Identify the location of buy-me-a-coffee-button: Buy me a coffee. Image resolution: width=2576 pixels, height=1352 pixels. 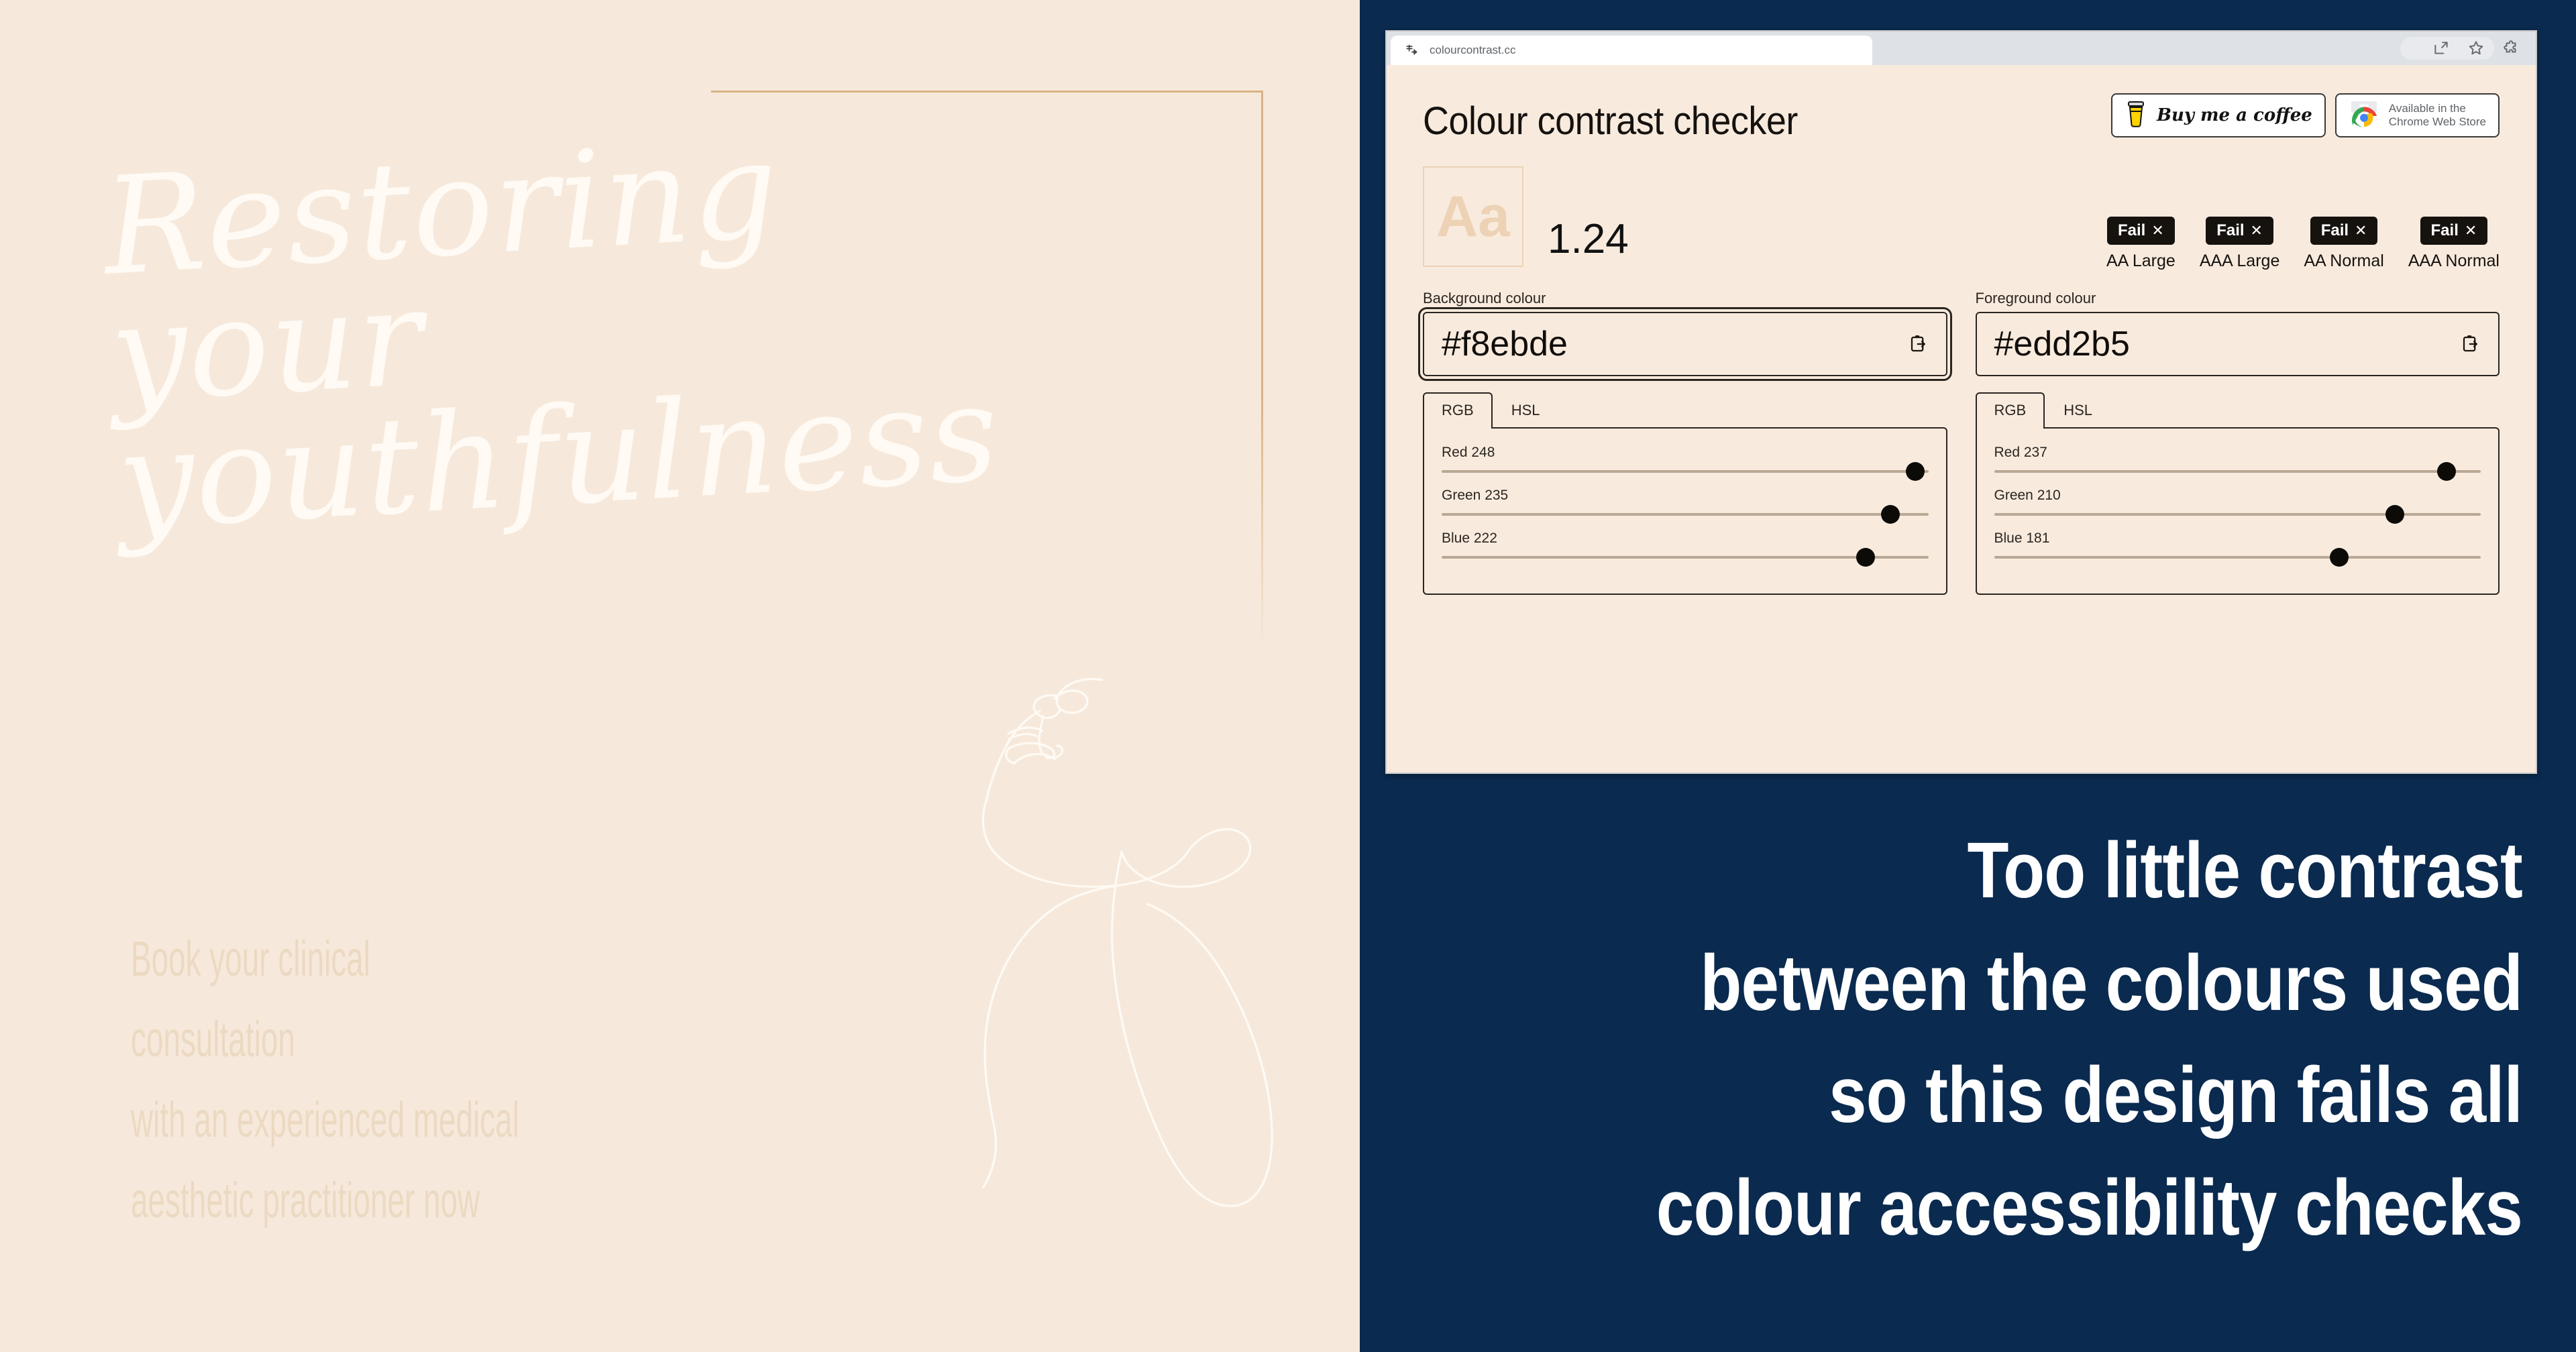
(2218, 115).